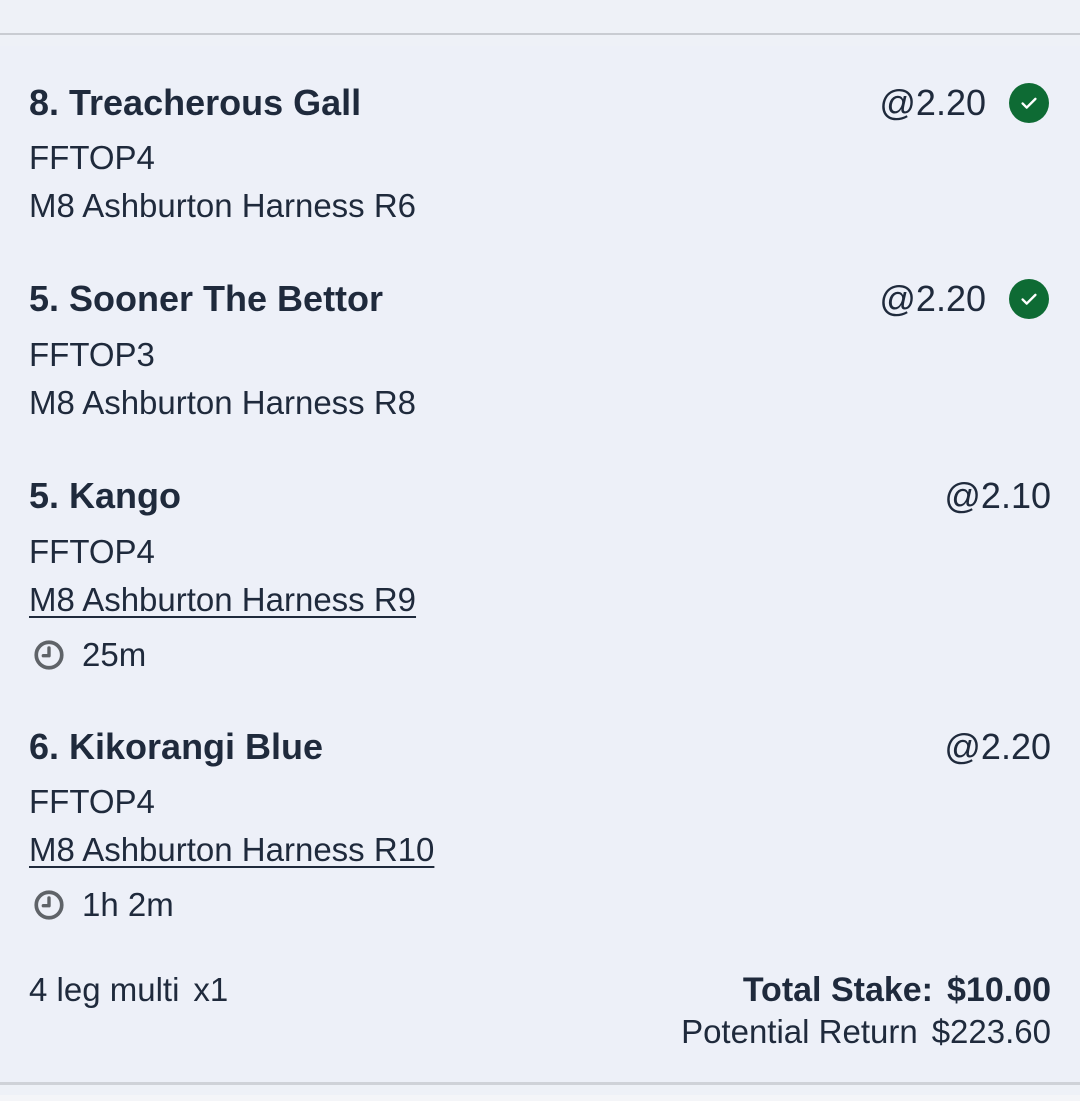  What do you see at coordinates (540, 17) in the screenshot?
I see `previous-card-edge` at bounding box center [540, 17].